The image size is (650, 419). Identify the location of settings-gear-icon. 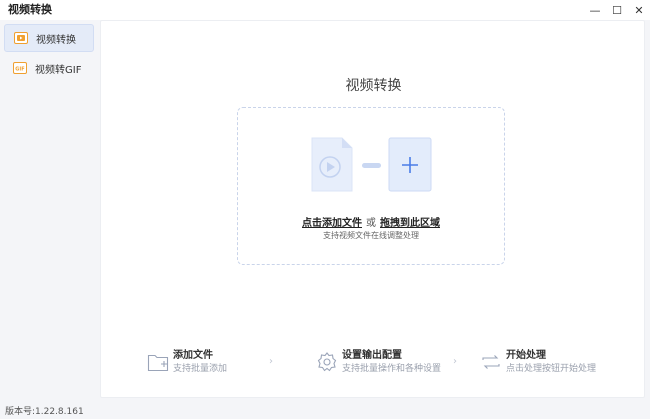
(327, 362).